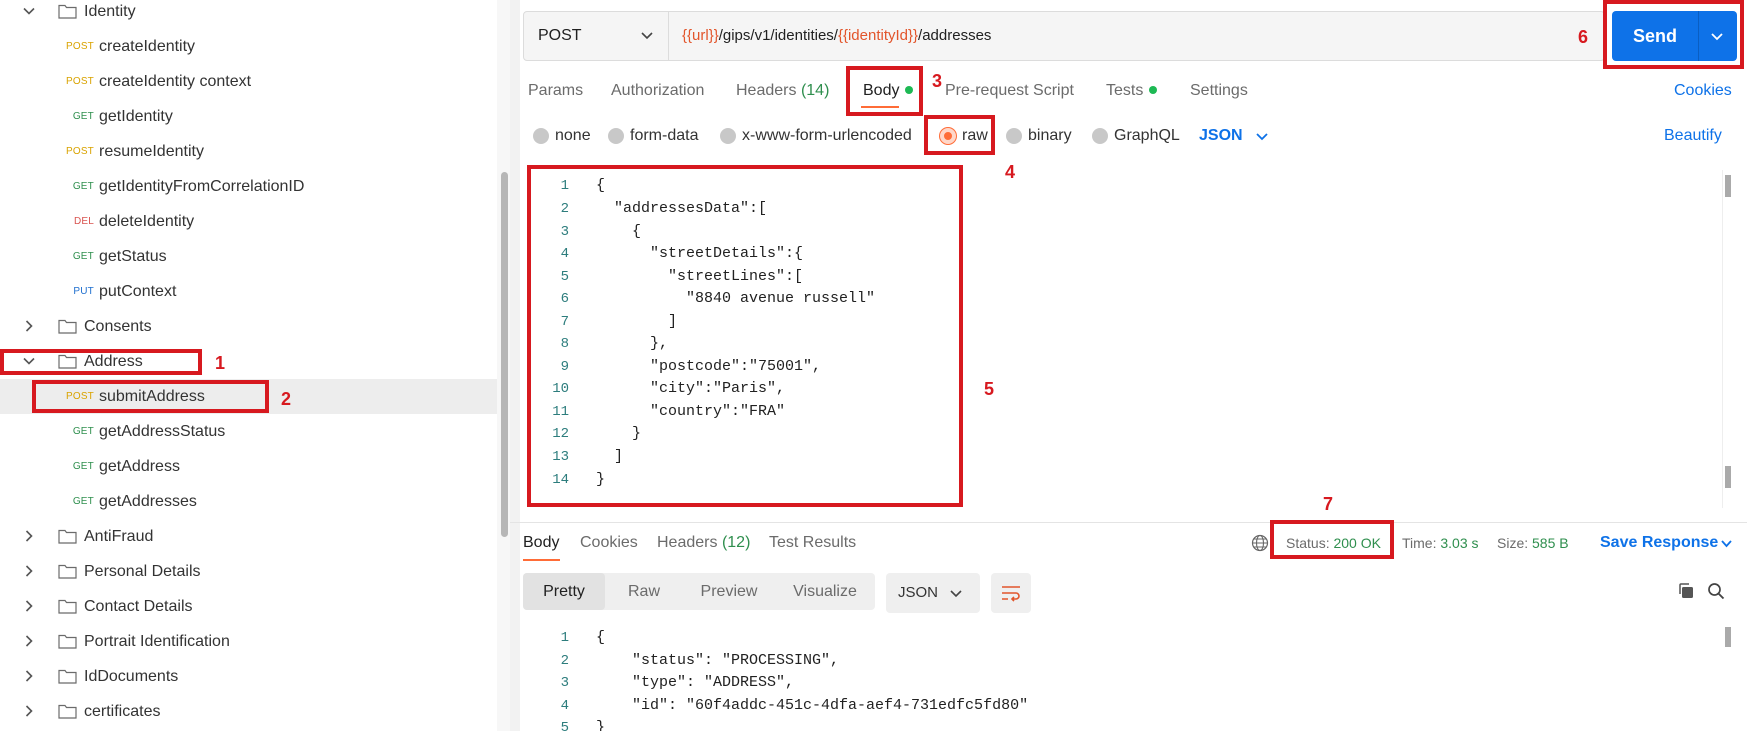 This screenshot has width=1747, height=731. I want to click on request-item-createidentity: POST createIdentity, so click(248, 46).